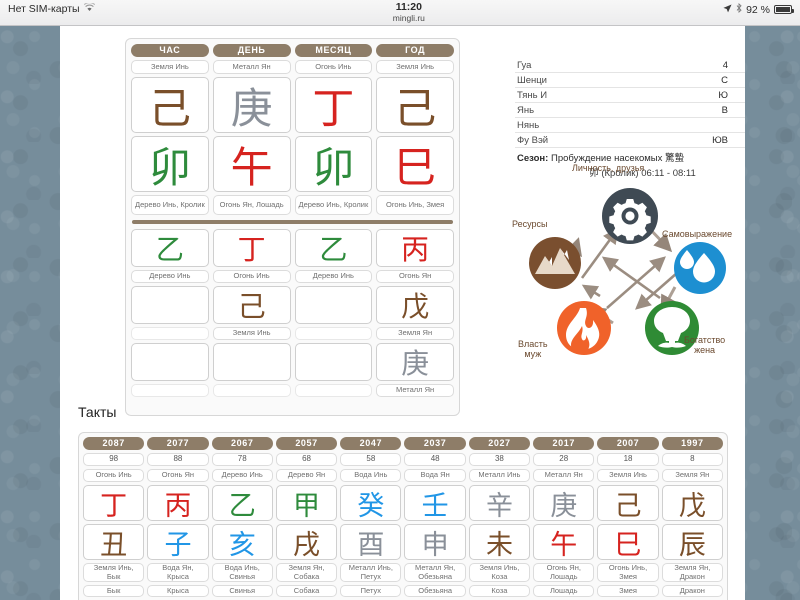 Image resolution: width=800 pixels, height=600 pixels. Describe the element at coordinates (499, 542) in the screenshot. I see `takty-branch-cell: 未` at that location.